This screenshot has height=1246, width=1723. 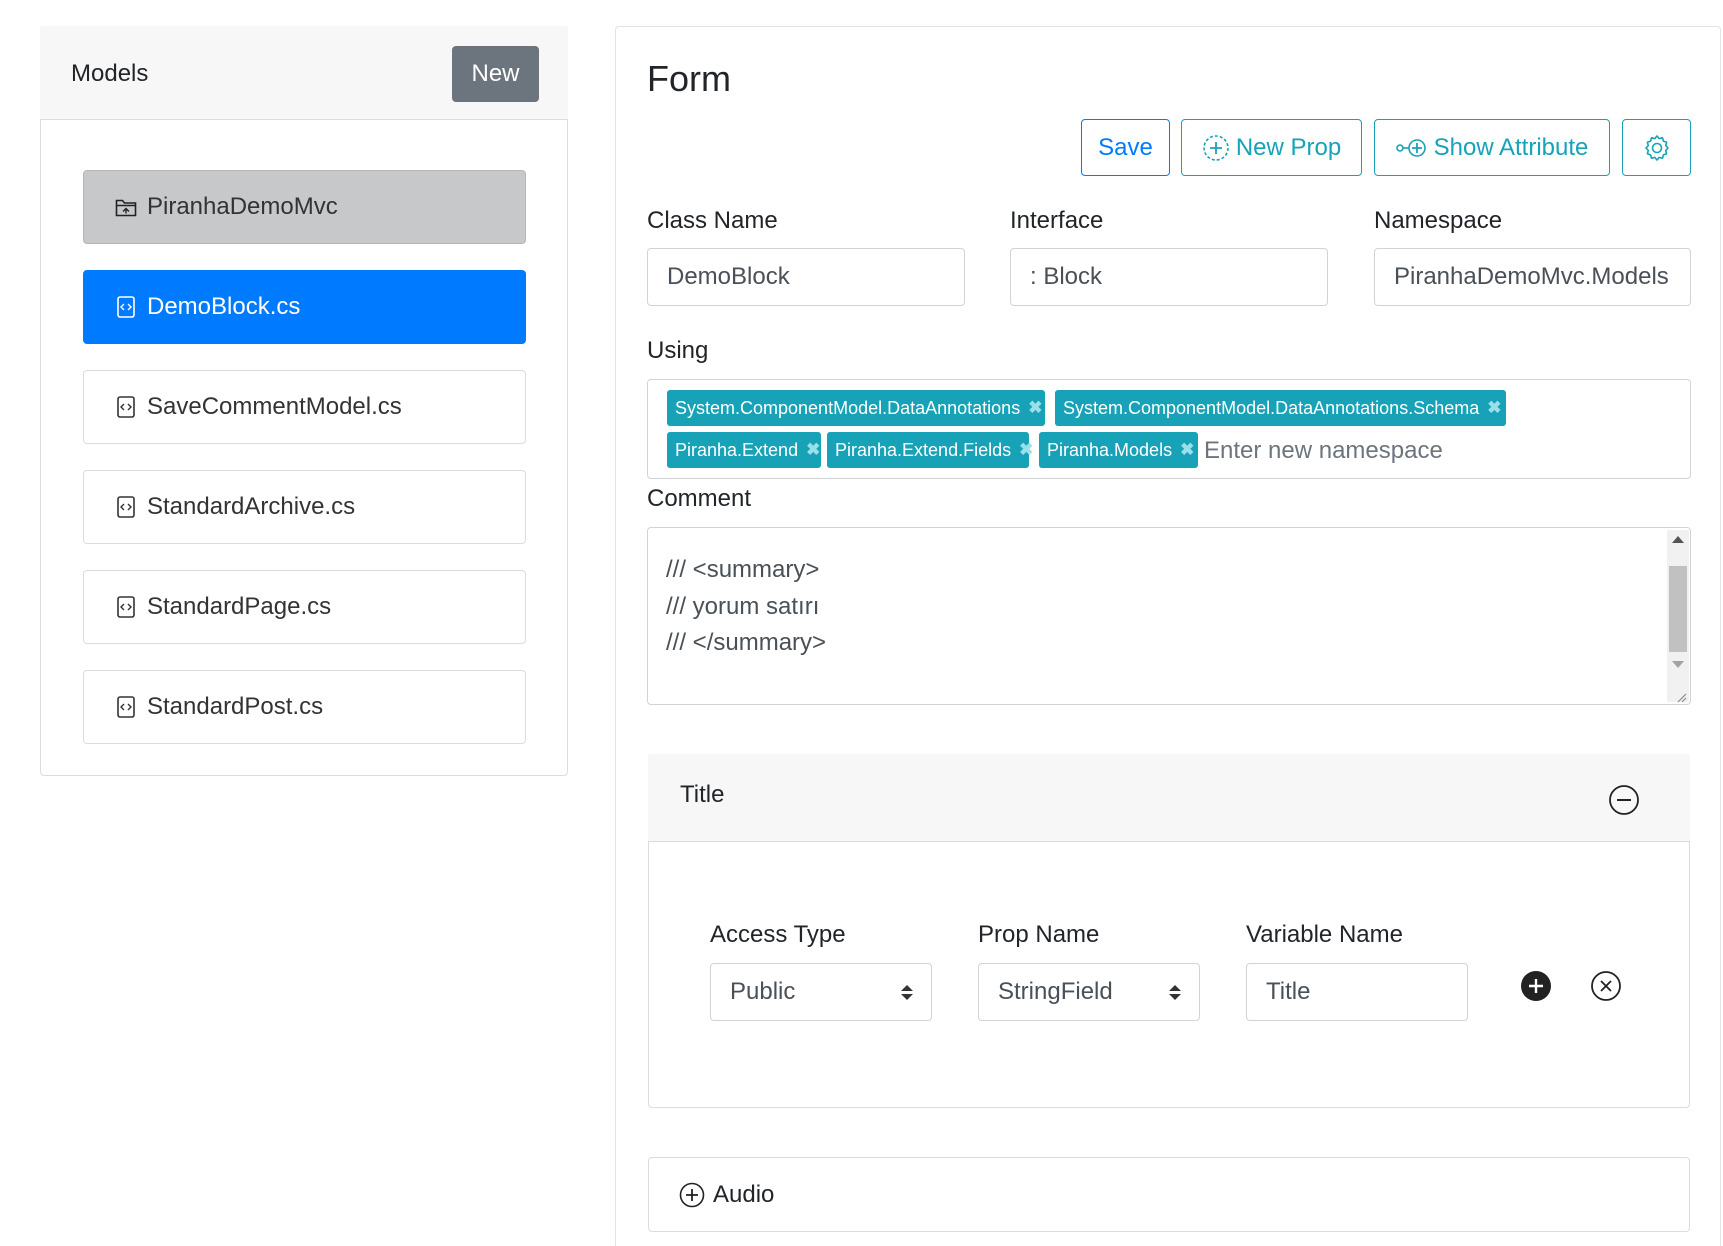 I want to click on class-name-value: DemoBlock, so click(x=728, y=276).